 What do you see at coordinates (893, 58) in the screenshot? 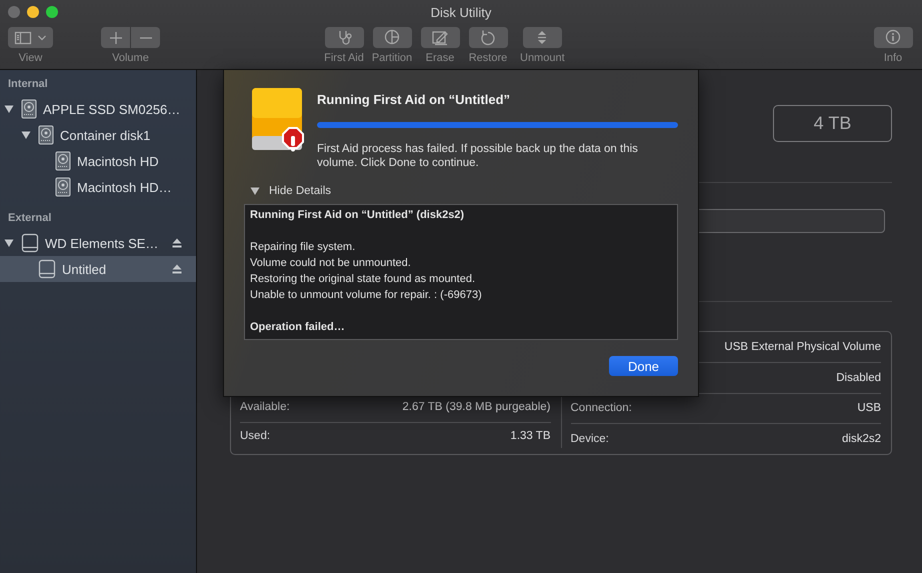
I see `toolbar-label: Info` at bounding box center [893, 58].